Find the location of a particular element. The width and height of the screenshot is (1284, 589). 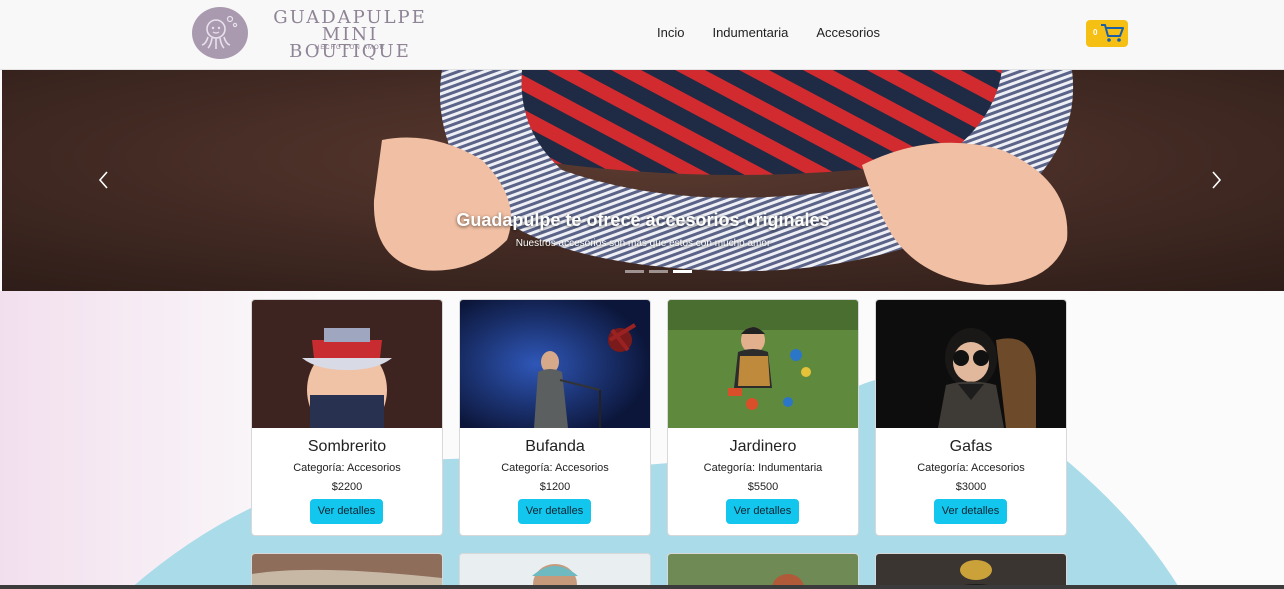

nav-link-inicio: Incio is located at coordinates (670, 33).